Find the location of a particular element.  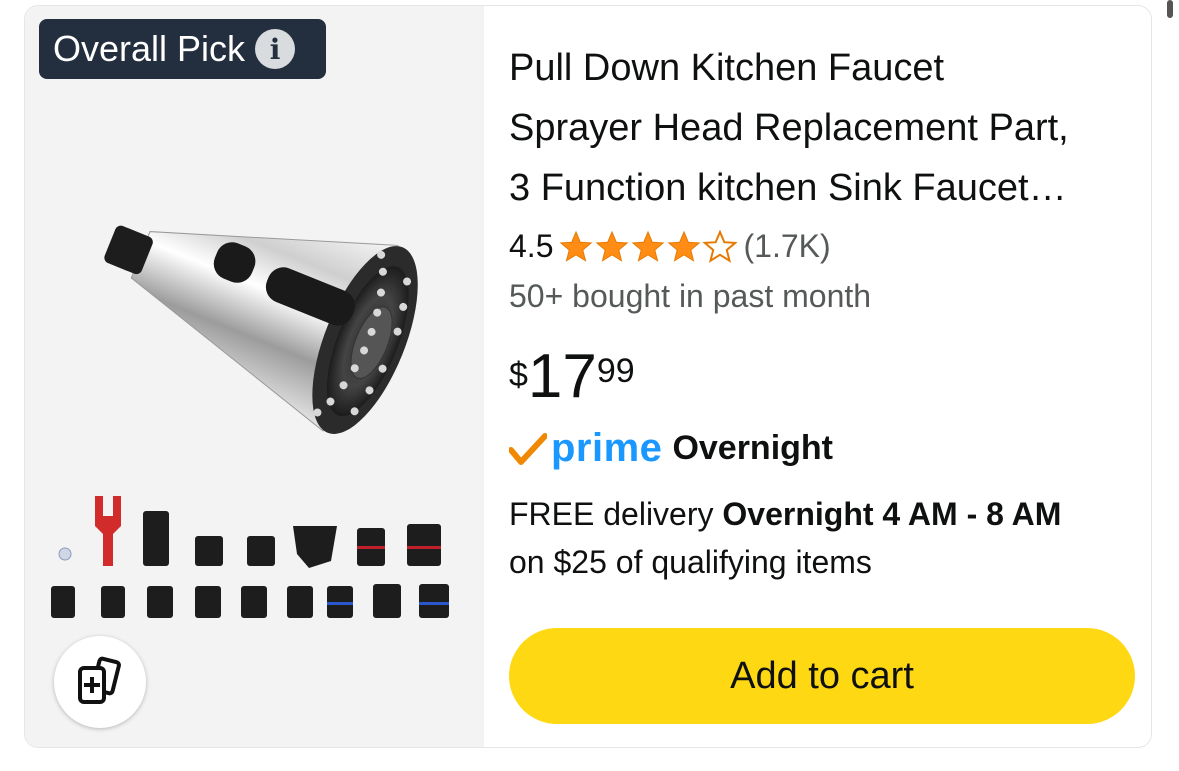

price-whole: 17 is located at coordinates (562, 376).